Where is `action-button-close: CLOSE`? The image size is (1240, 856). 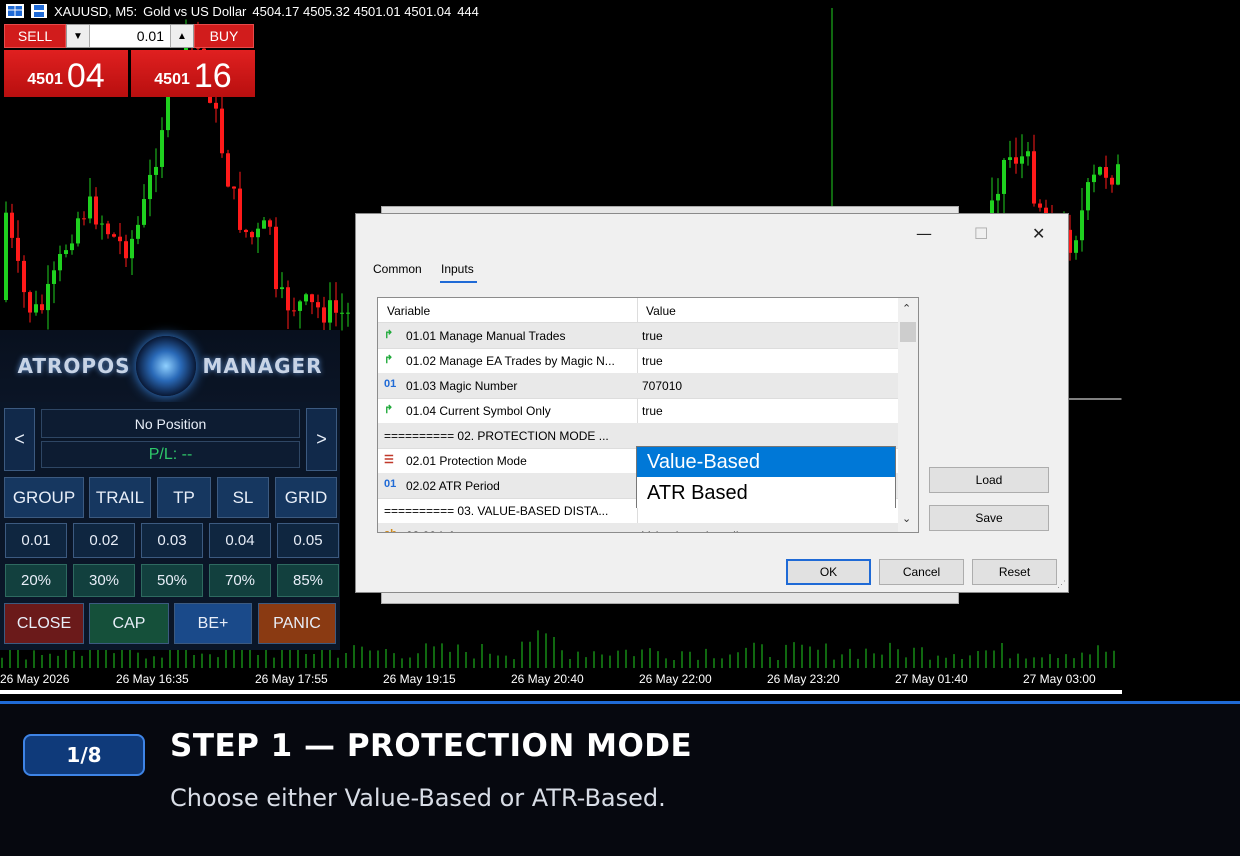
action-button-close: CLOSE is located at coordinates (44, 623).